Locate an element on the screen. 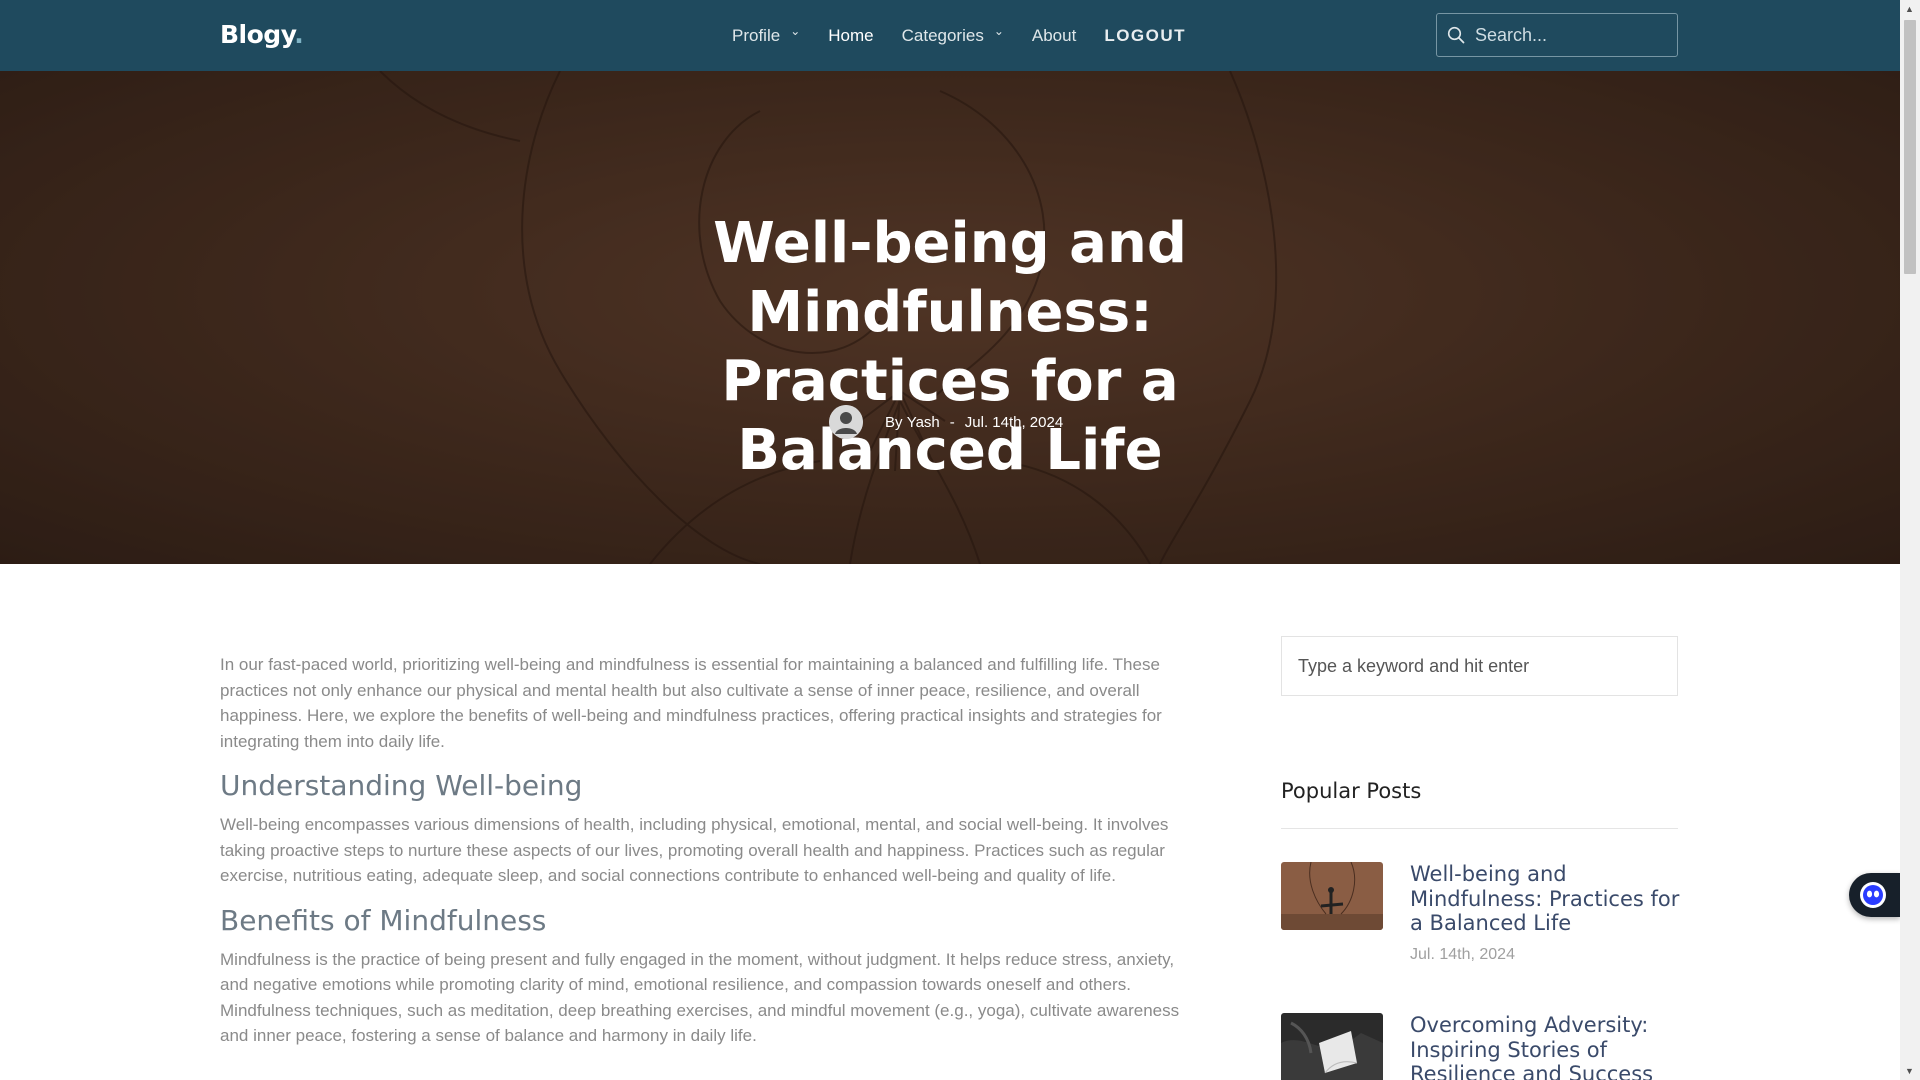 The image size is (1920, 1080). search-icon is located at coordinates (1456, 35).